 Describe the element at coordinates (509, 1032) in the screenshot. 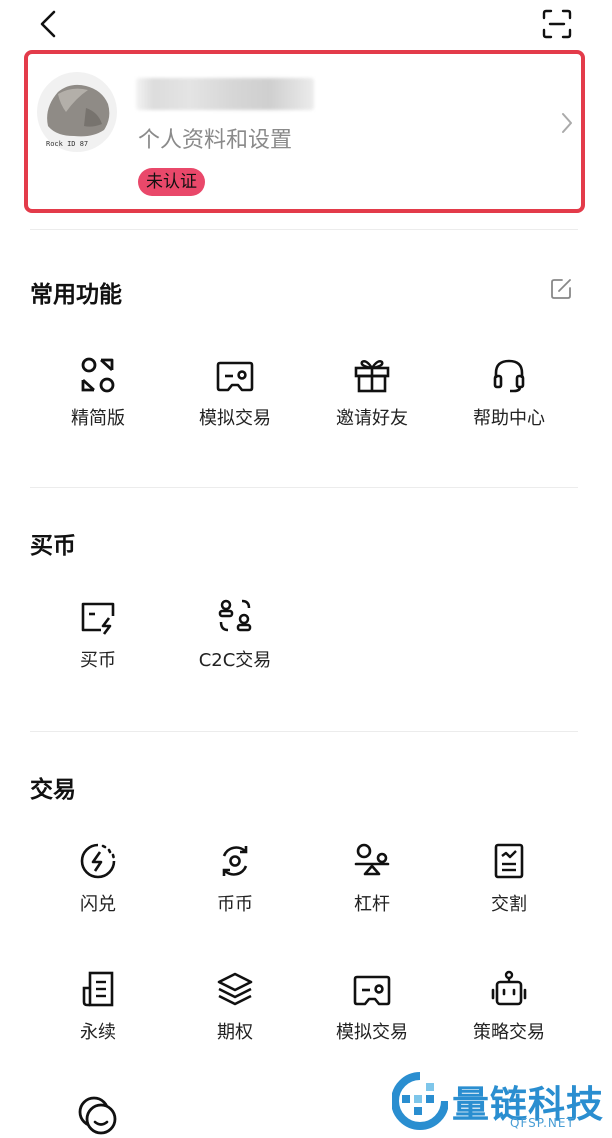

I see `feature-label: 策略交易` at that location.